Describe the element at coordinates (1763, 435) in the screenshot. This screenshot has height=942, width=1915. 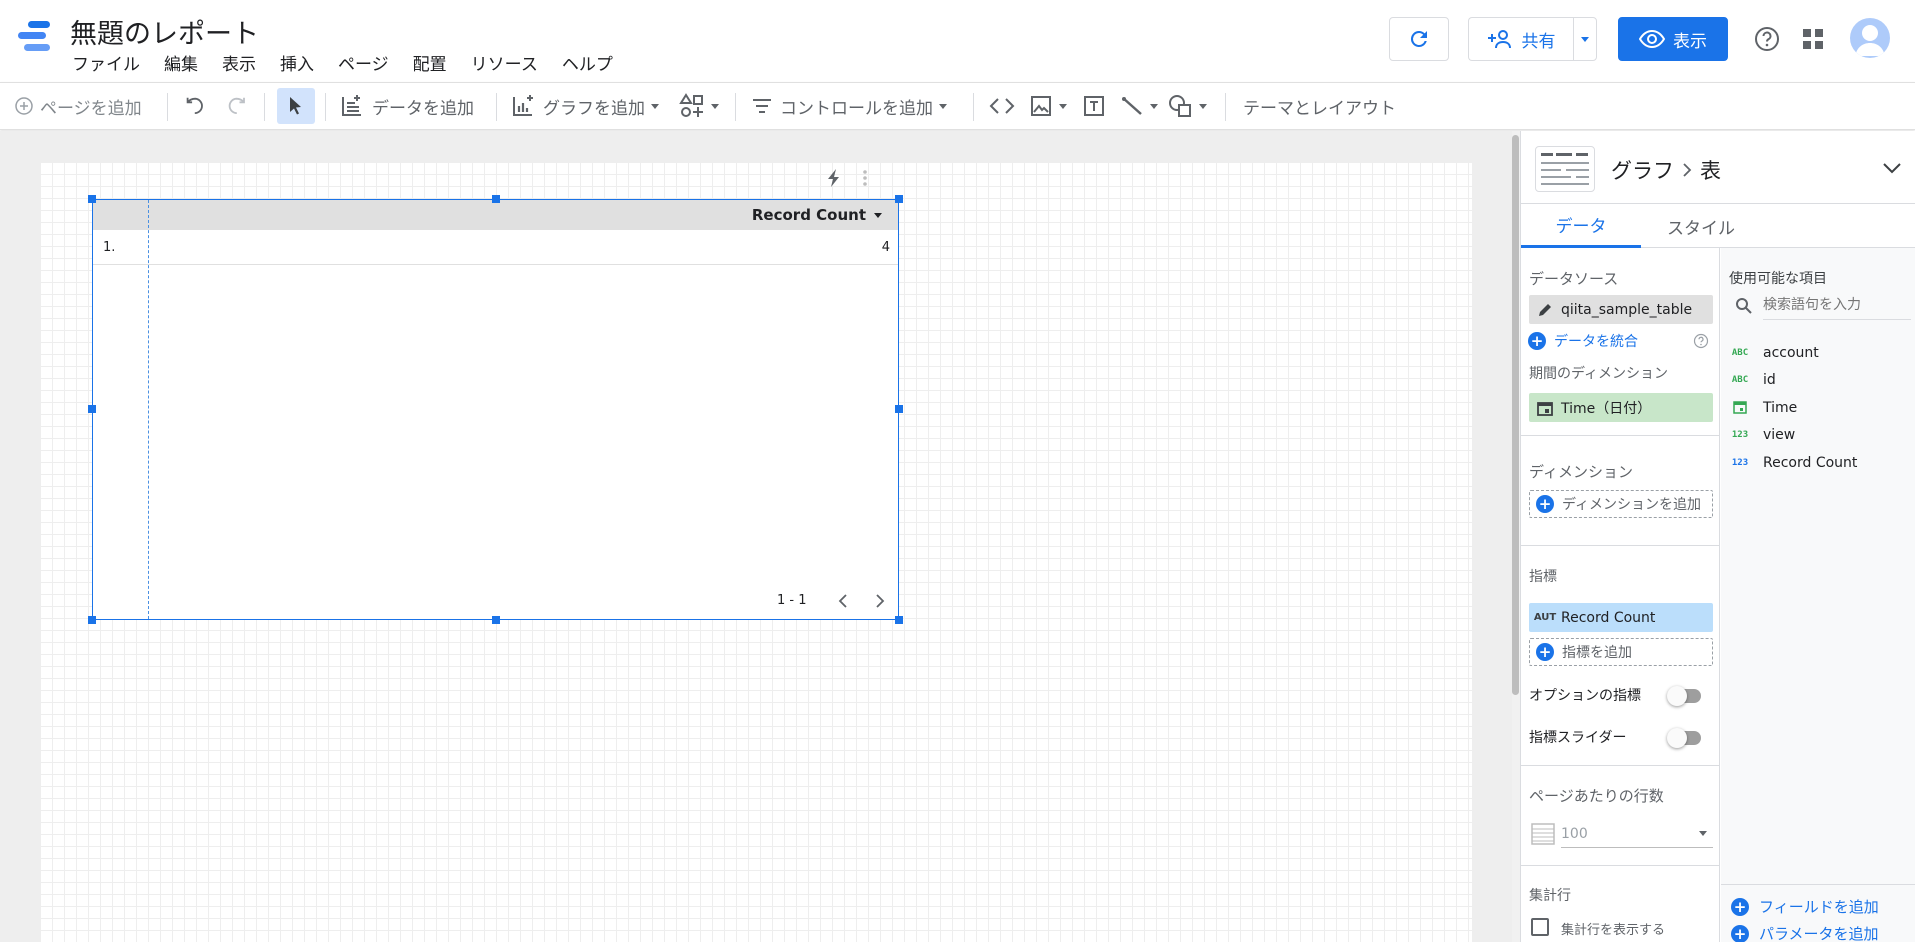
I see `field-item-view: 123 view` at that location.